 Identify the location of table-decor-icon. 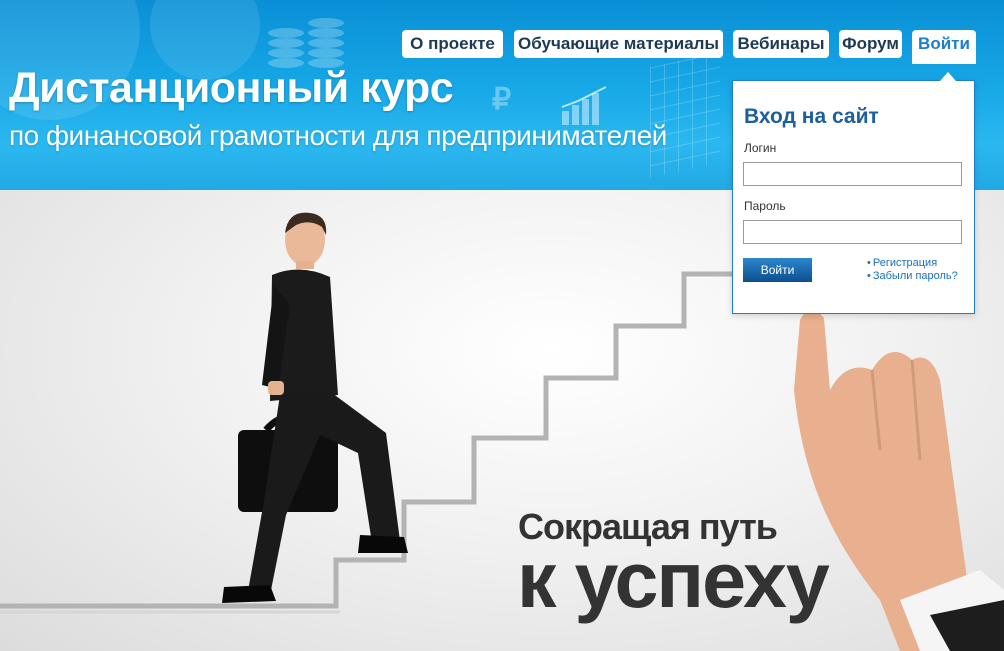
(685, 115).